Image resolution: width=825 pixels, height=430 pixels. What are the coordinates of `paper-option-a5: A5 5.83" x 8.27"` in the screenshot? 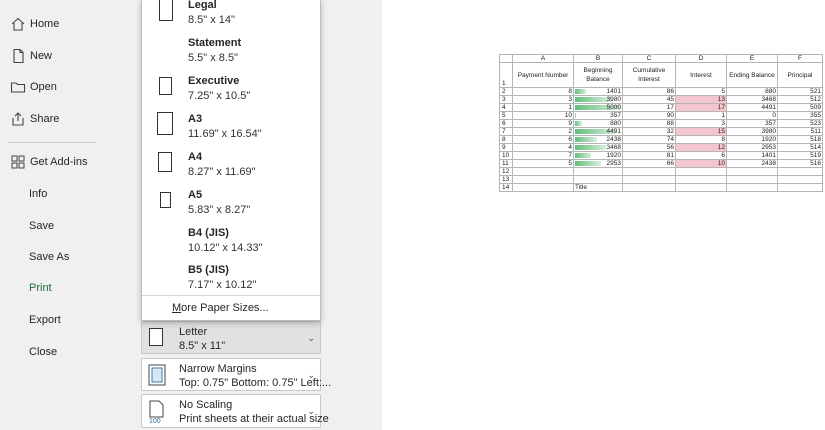 It's located at (231, 206).